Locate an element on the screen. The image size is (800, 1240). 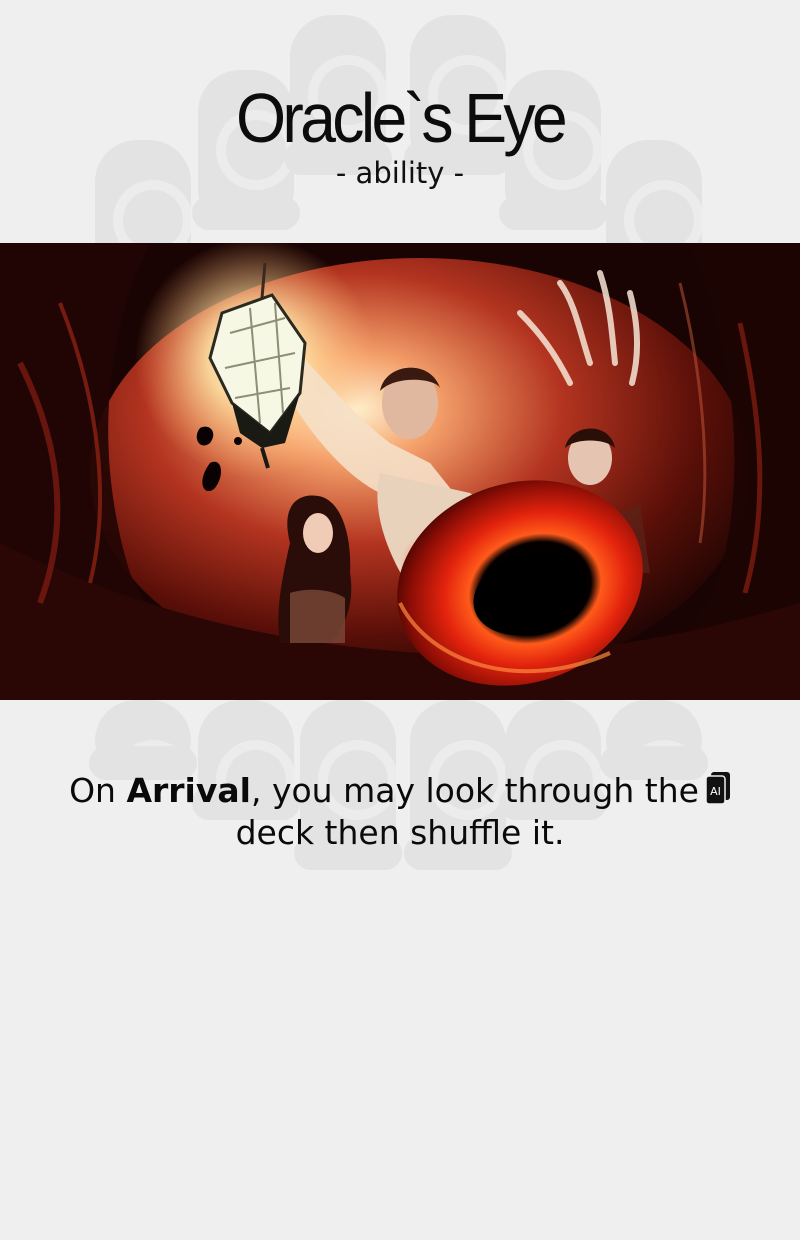
card-type-label: - ability - is located at coordinates (400, 173).